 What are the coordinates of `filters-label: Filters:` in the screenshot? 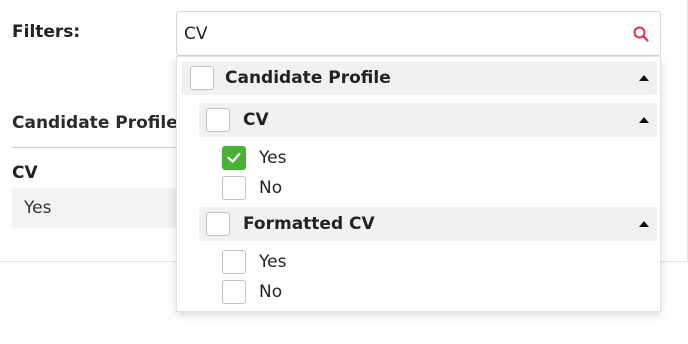 It's located at (46, 32).